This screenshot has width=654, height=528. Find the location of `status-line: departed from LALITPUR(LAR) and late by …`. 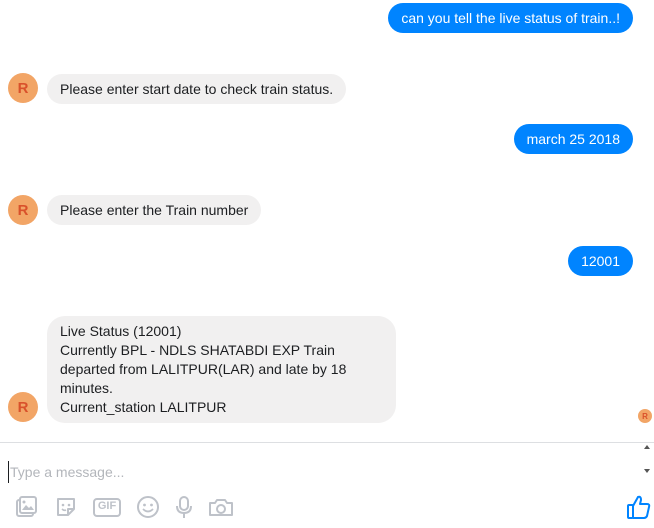

status-line: departed from LALITPUR(LAR) and late by … is located at coordinates (203, 369).